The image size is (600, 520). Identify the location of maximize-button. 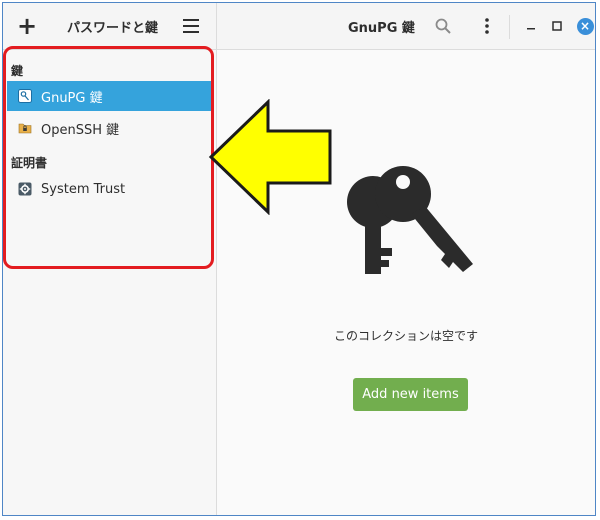
(557, 26).